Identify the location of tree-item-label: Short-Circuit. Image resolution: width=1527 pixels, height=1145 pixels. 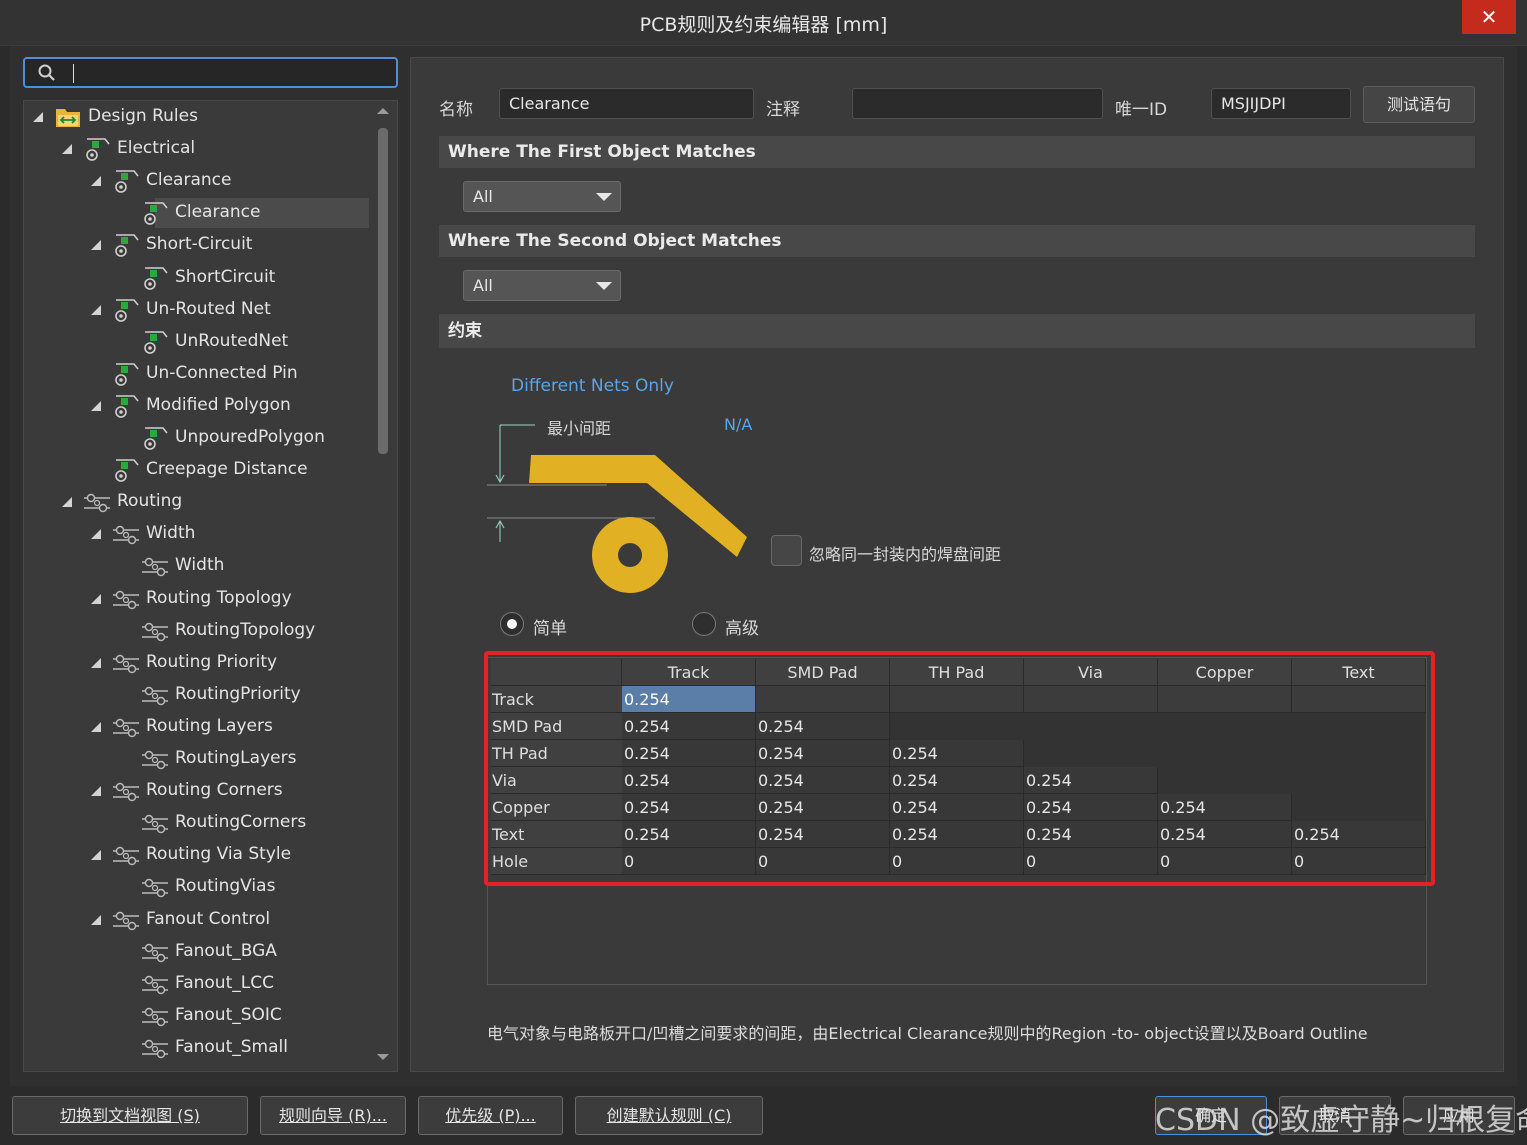
(199, 244).